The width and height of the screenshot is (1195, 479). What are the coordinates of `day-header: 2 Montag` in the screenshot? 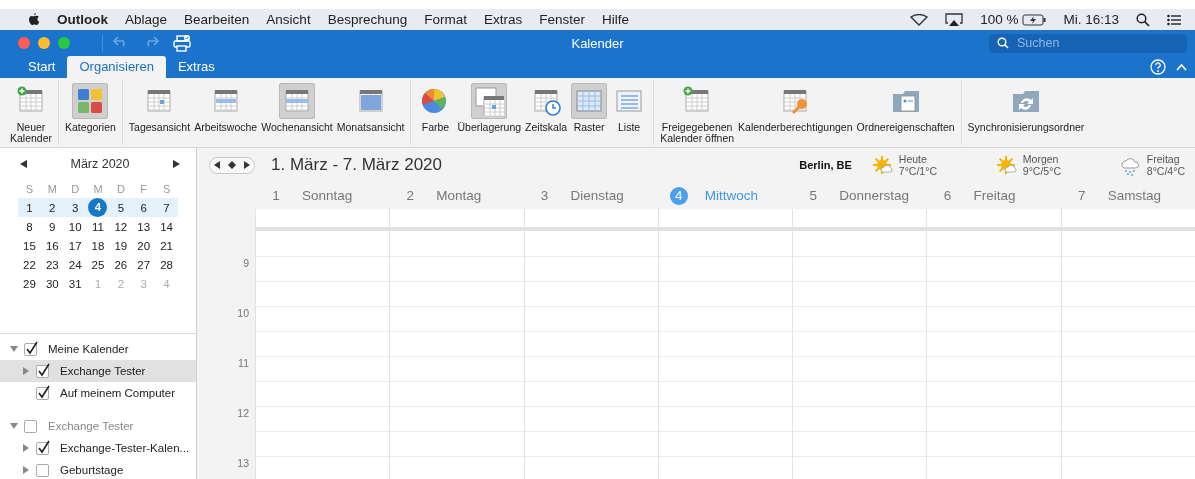 It's located at (456, 195).